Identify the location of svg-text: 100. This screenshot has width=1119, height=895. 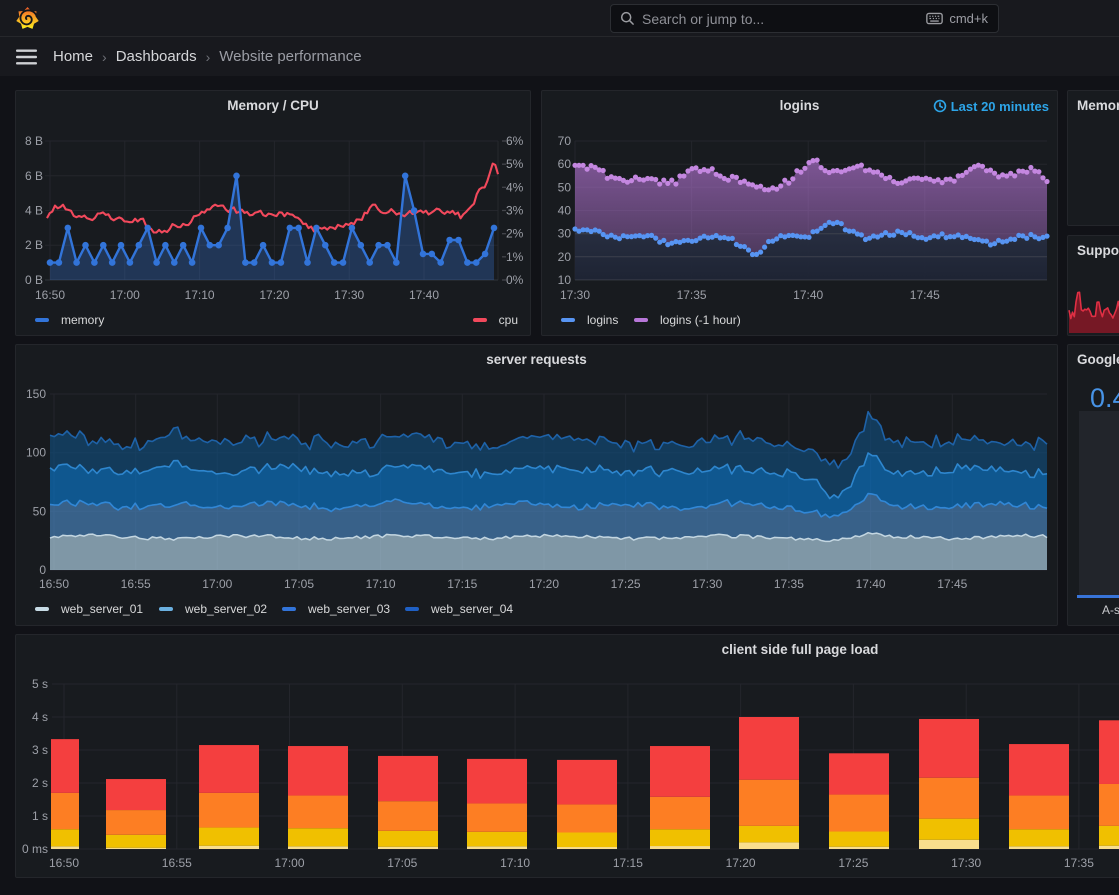
(36, 453).